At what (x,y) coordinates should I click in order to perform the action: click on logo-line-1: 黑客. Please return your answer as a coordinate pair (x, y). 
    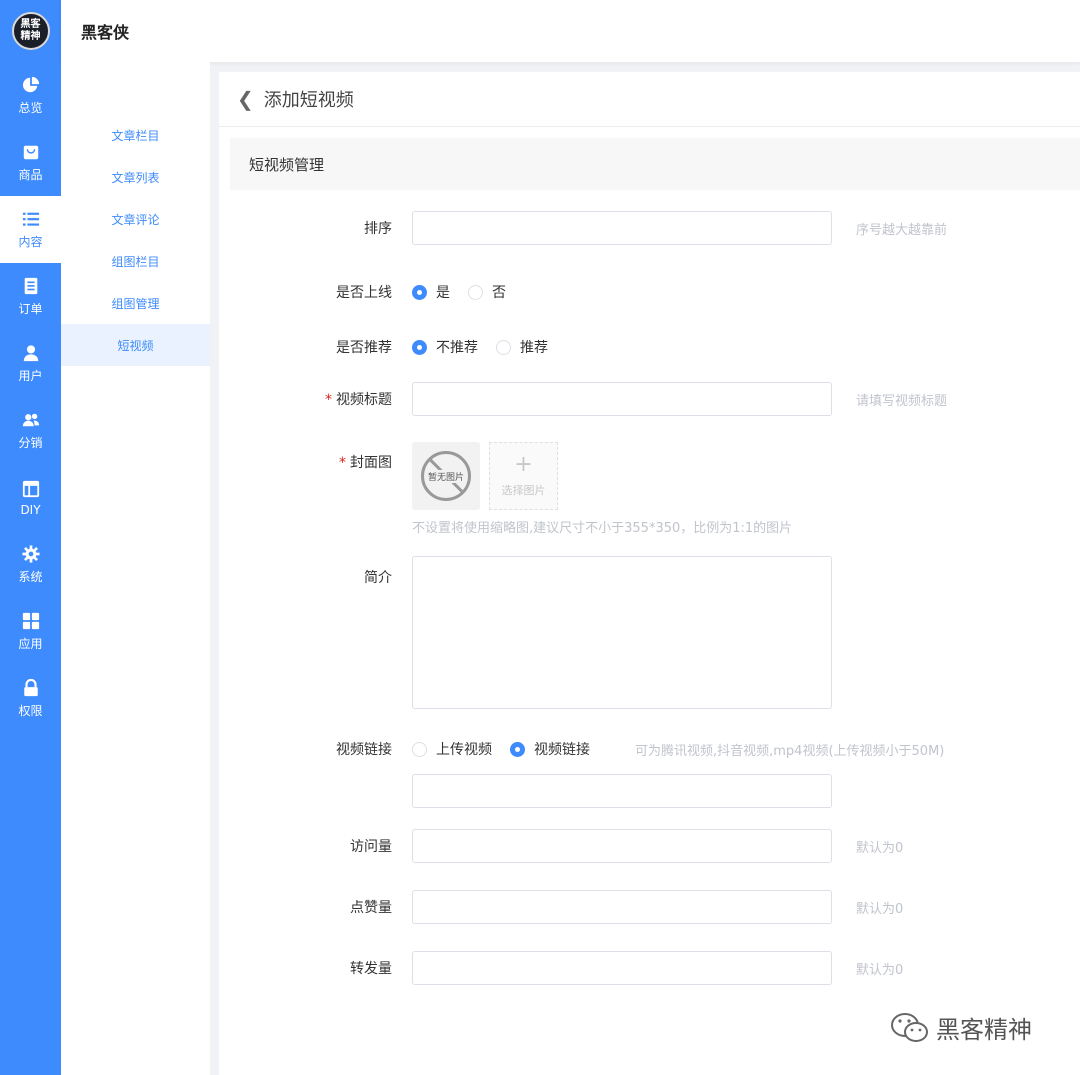
    Looking at the image, I should click on (30, 24).